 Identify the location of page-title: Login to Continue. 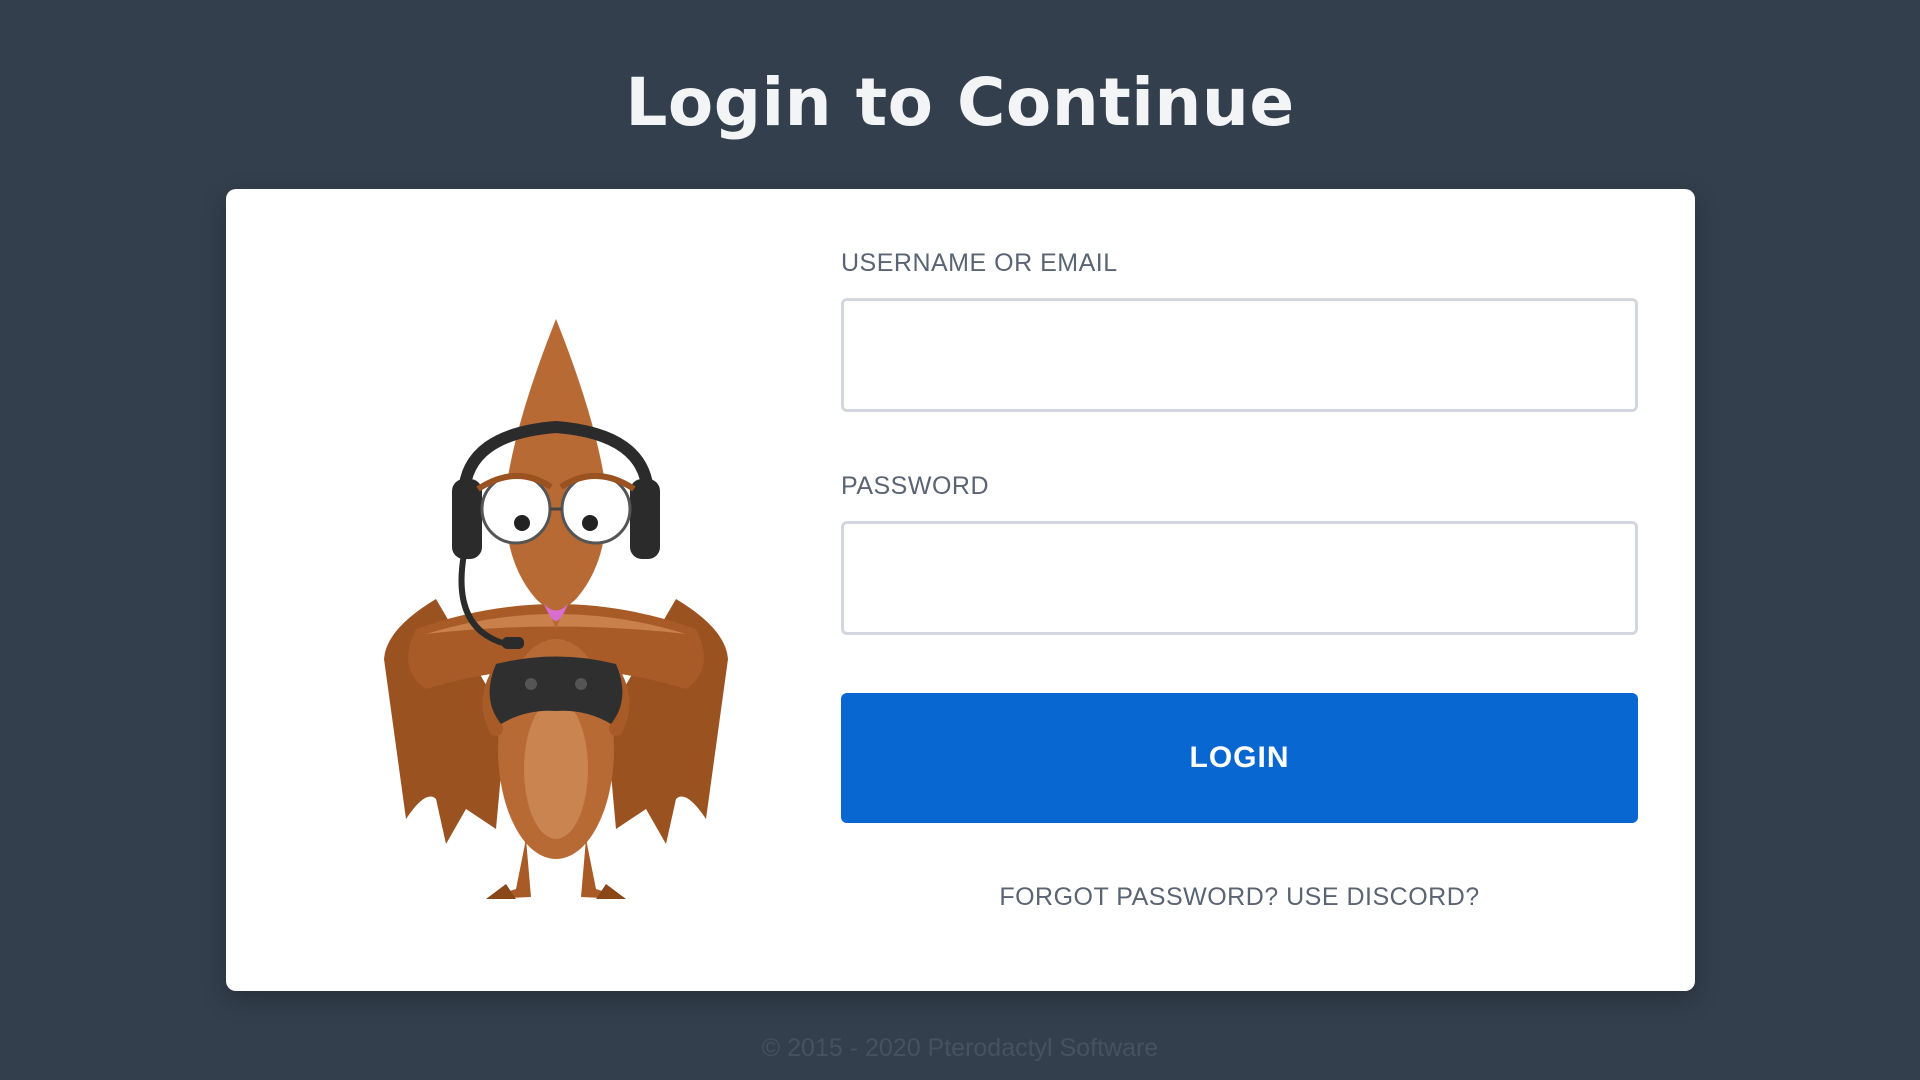
(960, 102).